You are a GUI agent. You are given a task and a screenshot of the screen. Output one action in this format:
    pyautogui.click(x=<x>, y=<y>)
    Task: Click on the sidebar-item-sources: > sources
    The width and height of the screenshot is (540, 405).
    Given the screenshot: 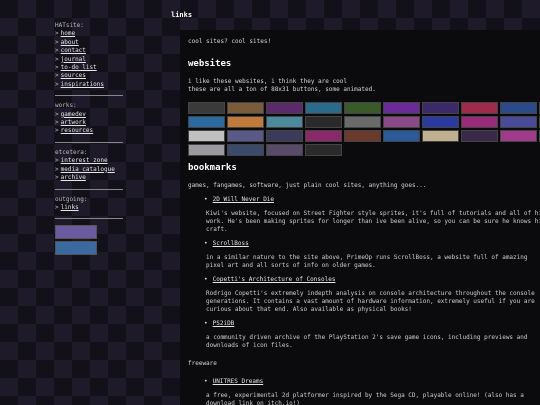 What is the action you would take?
    pyautogui.click(x=91, y=76)
    